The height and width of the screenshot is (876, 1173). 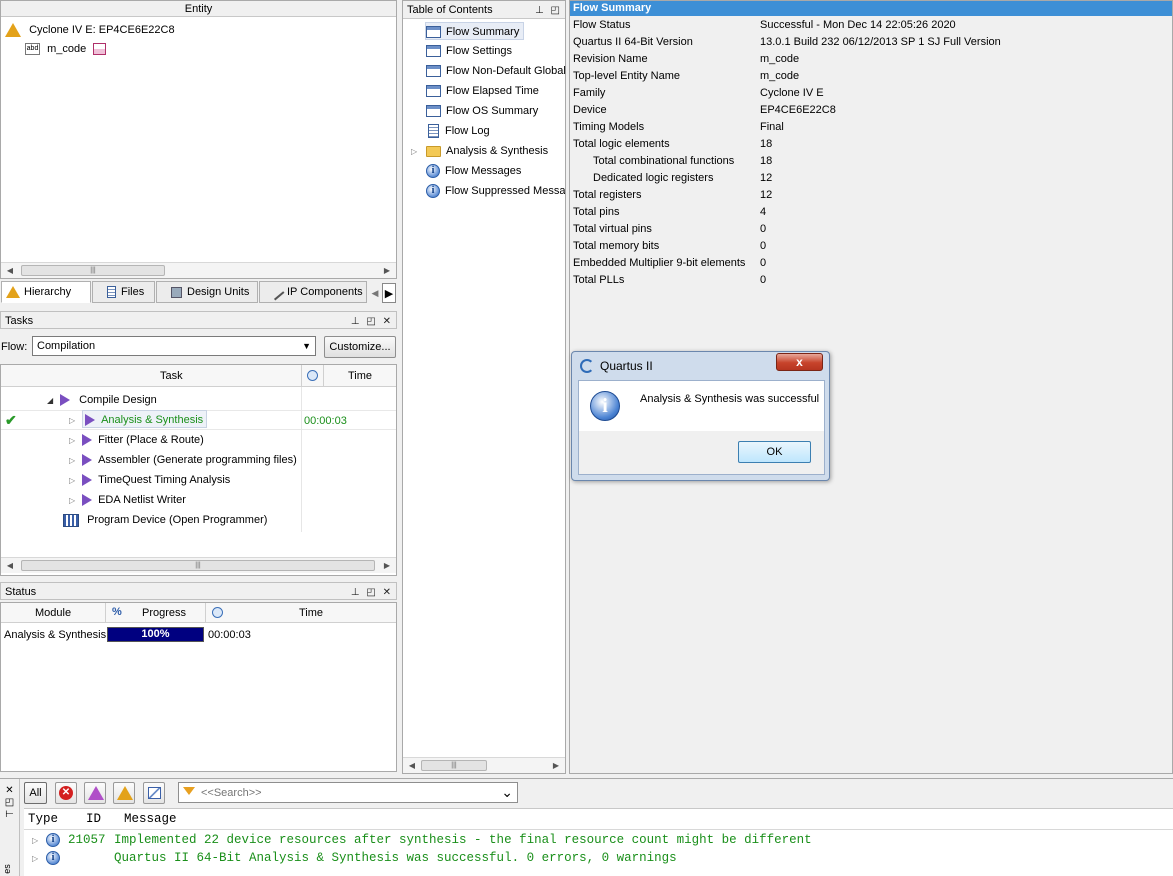 I want to click on quartus-logo-icon, so click(x=587, y=366).